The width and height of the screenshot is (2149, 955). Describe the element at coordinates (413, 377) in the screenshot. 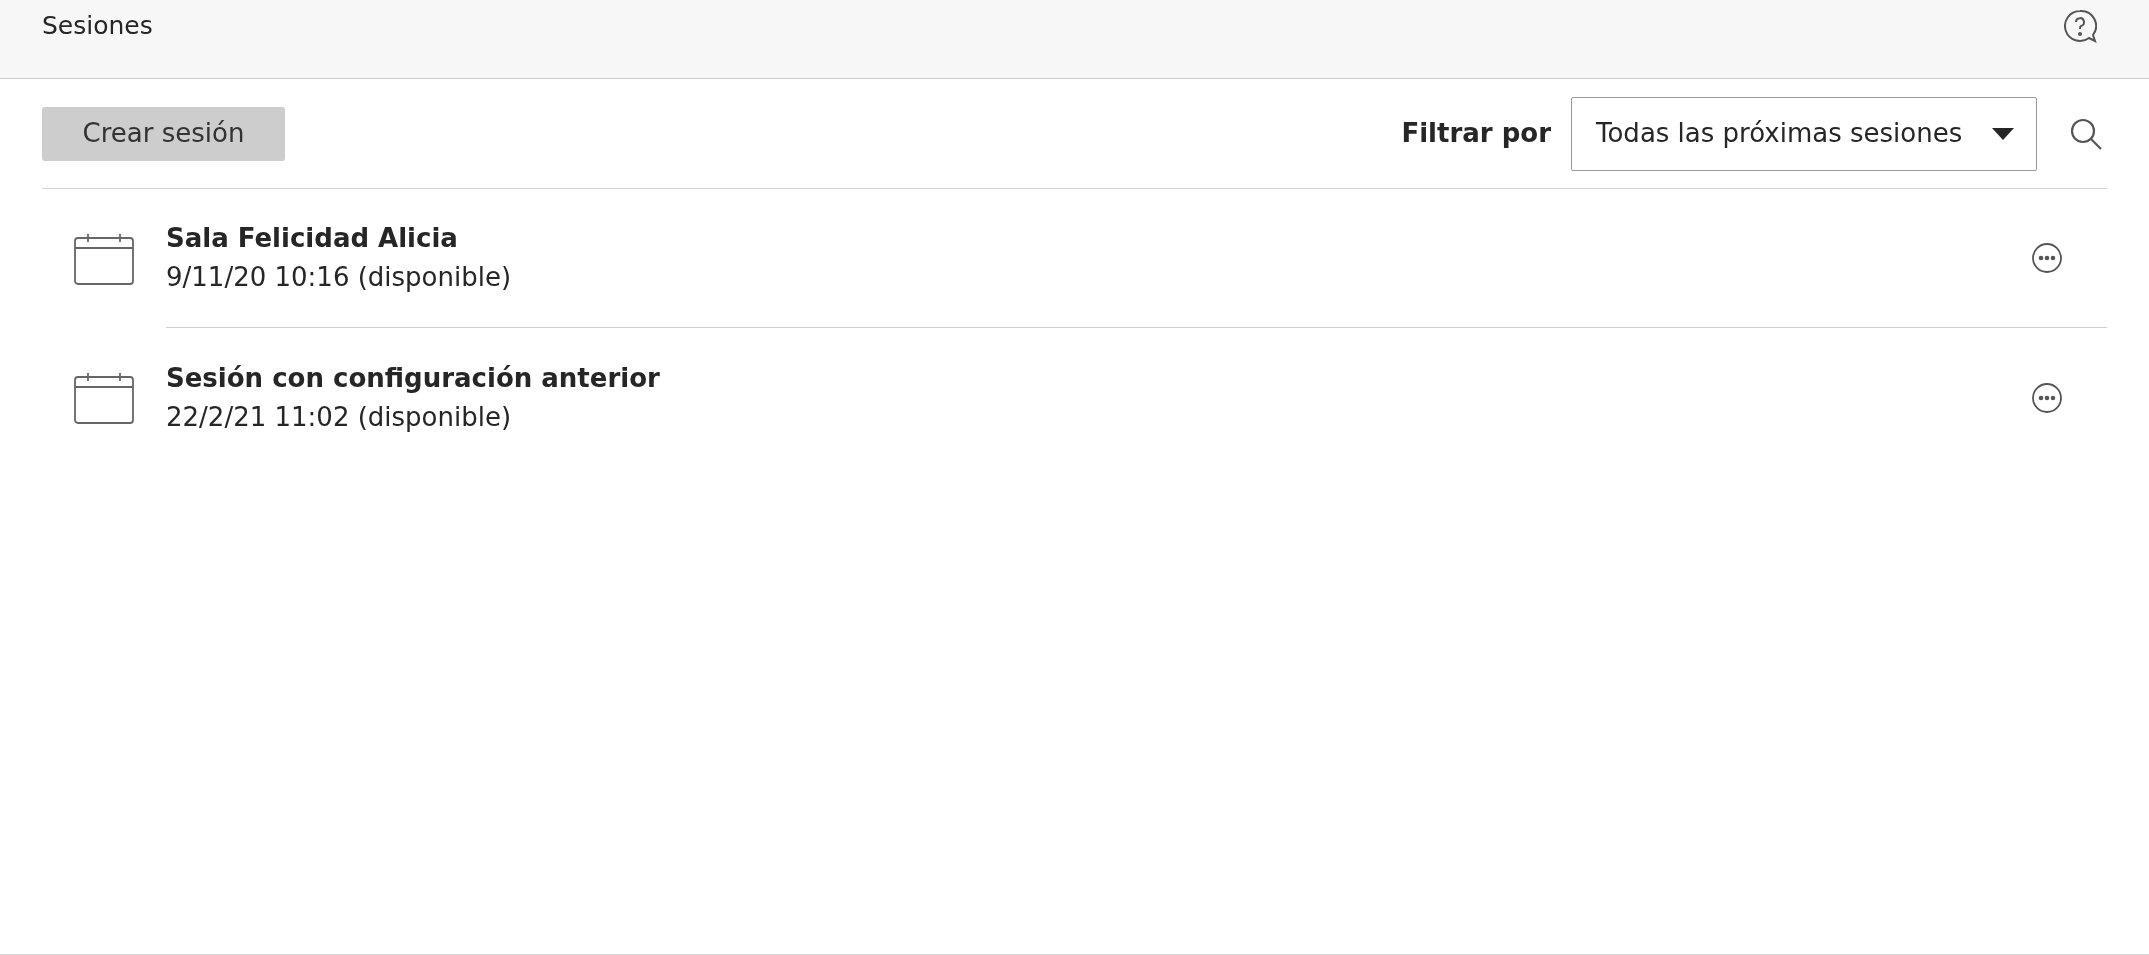

I see `session-title: Sesión con configuración anterior` at that location.